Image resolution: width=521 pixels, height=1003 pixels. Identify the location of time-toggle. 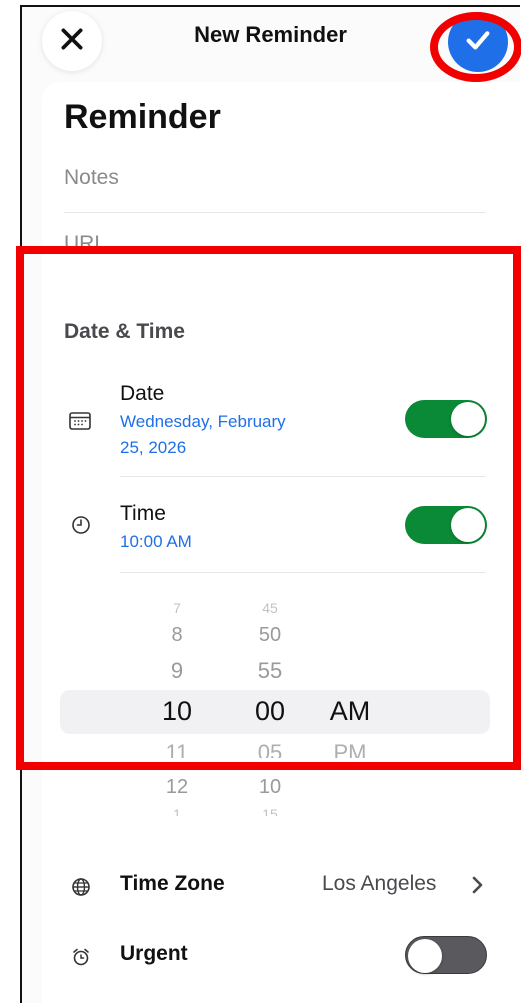
(446, 525).